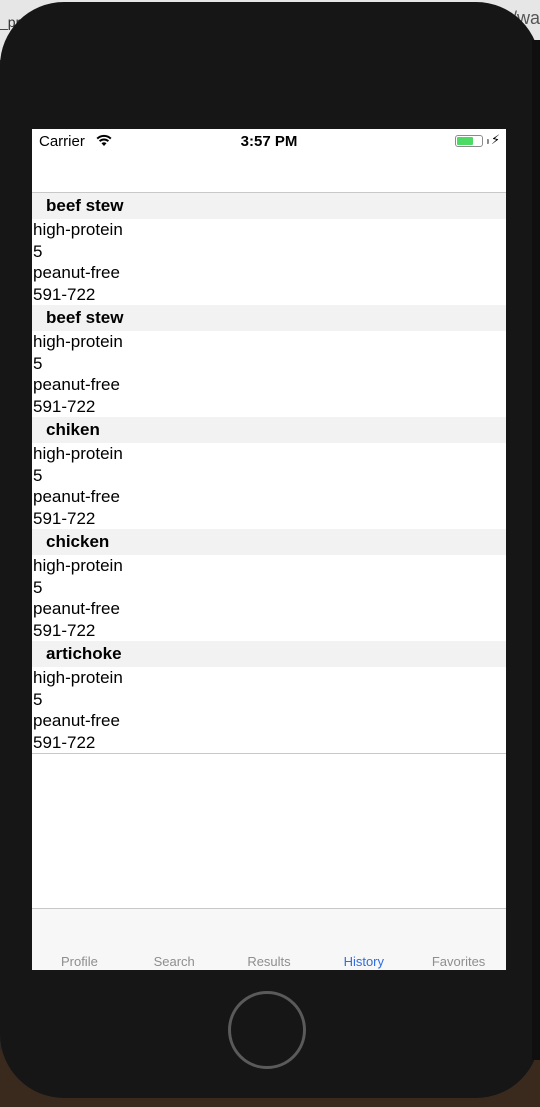 The width and height of the screenshot is (540, 1107). Describe the element at coordinates (363, 961) in the screenshot. I see `tab-history: History` at that location.